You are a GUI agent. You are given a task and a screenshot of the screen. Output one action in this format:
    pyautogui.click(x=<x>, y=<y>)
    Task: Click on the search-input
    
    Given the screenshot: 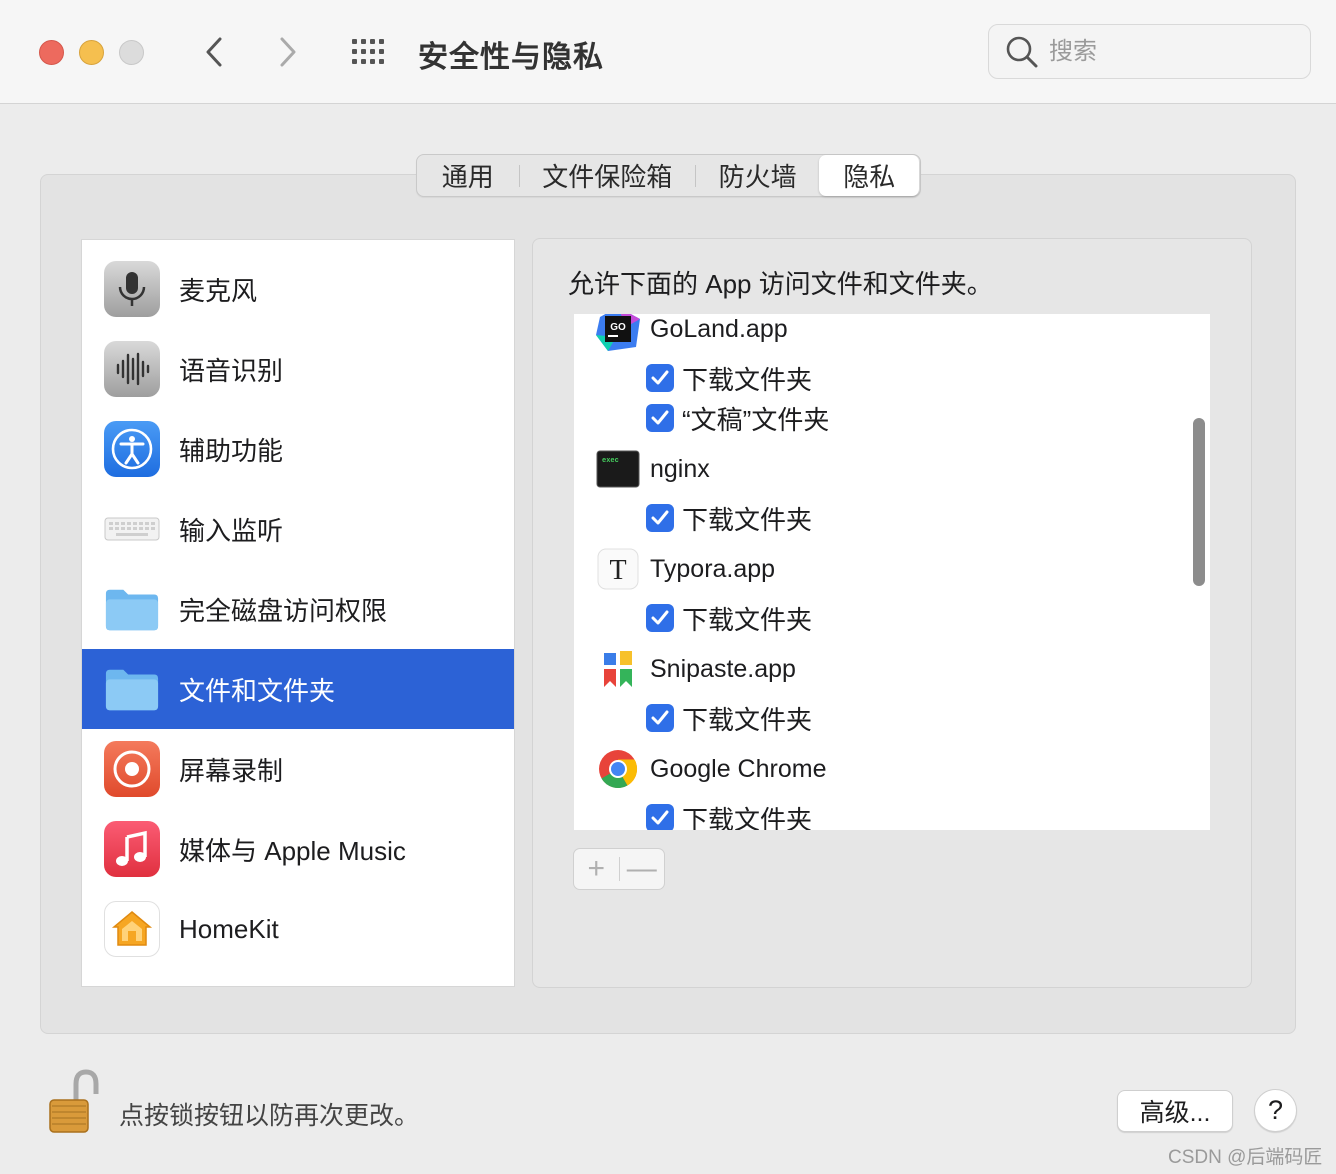 What is the action you would take?
    pyautogui.click(x=1169, y=51)
    